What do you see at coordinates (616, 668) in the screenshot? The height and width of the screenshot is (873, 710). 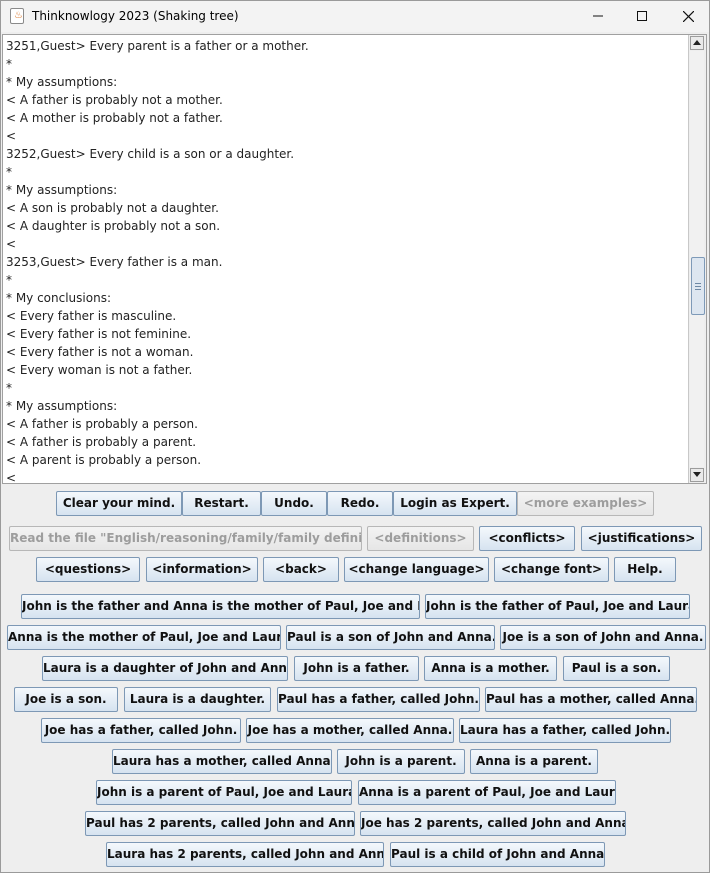 I see `example-sentence-button: Paul is a son.` at bounding box center [616, 668].